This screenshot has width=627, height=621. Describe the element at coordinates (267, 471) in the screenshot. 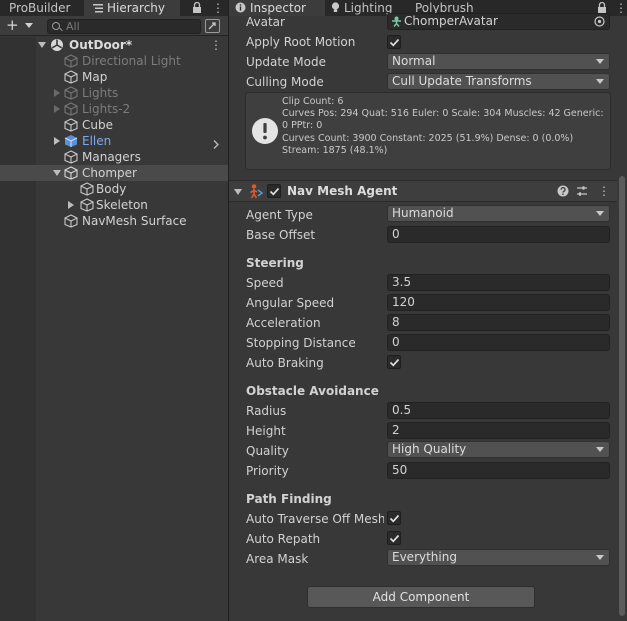

I see `priority-label: Priority` at that location.